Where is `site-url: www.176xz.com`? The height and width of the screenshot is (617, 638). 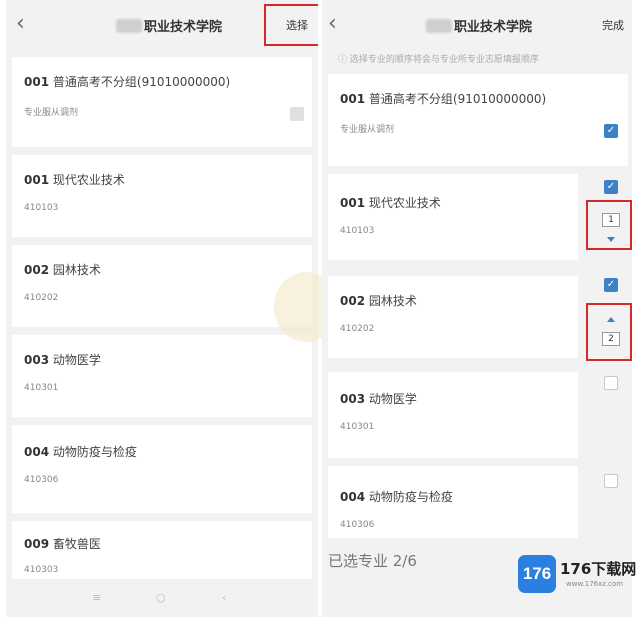 site-url: www.176xz.com is located at coordinates (595, 584).